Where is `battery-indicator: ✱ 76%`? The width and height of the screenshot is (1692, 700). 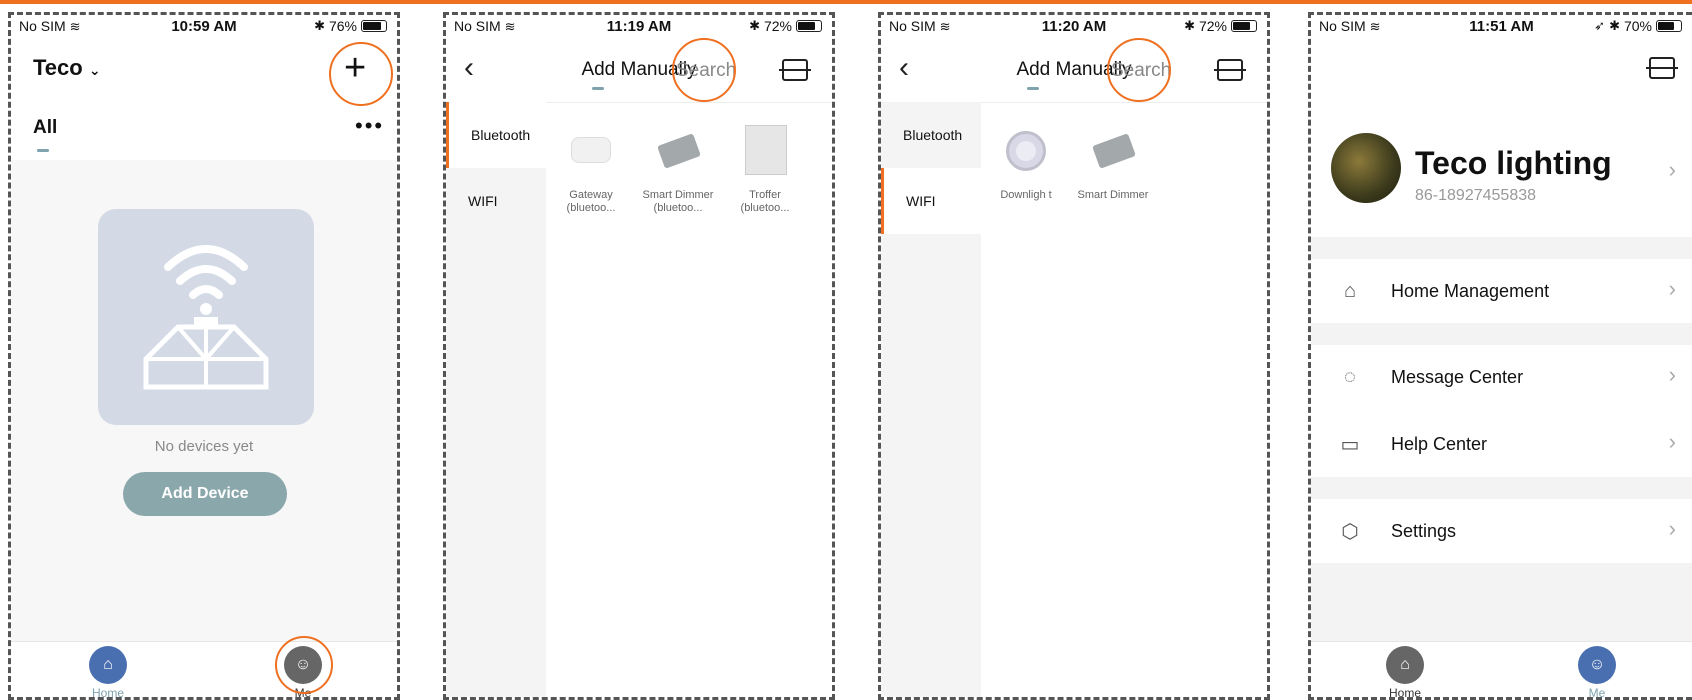 battery-indicator: ✱ 76% is located at coordinates (350, 26).